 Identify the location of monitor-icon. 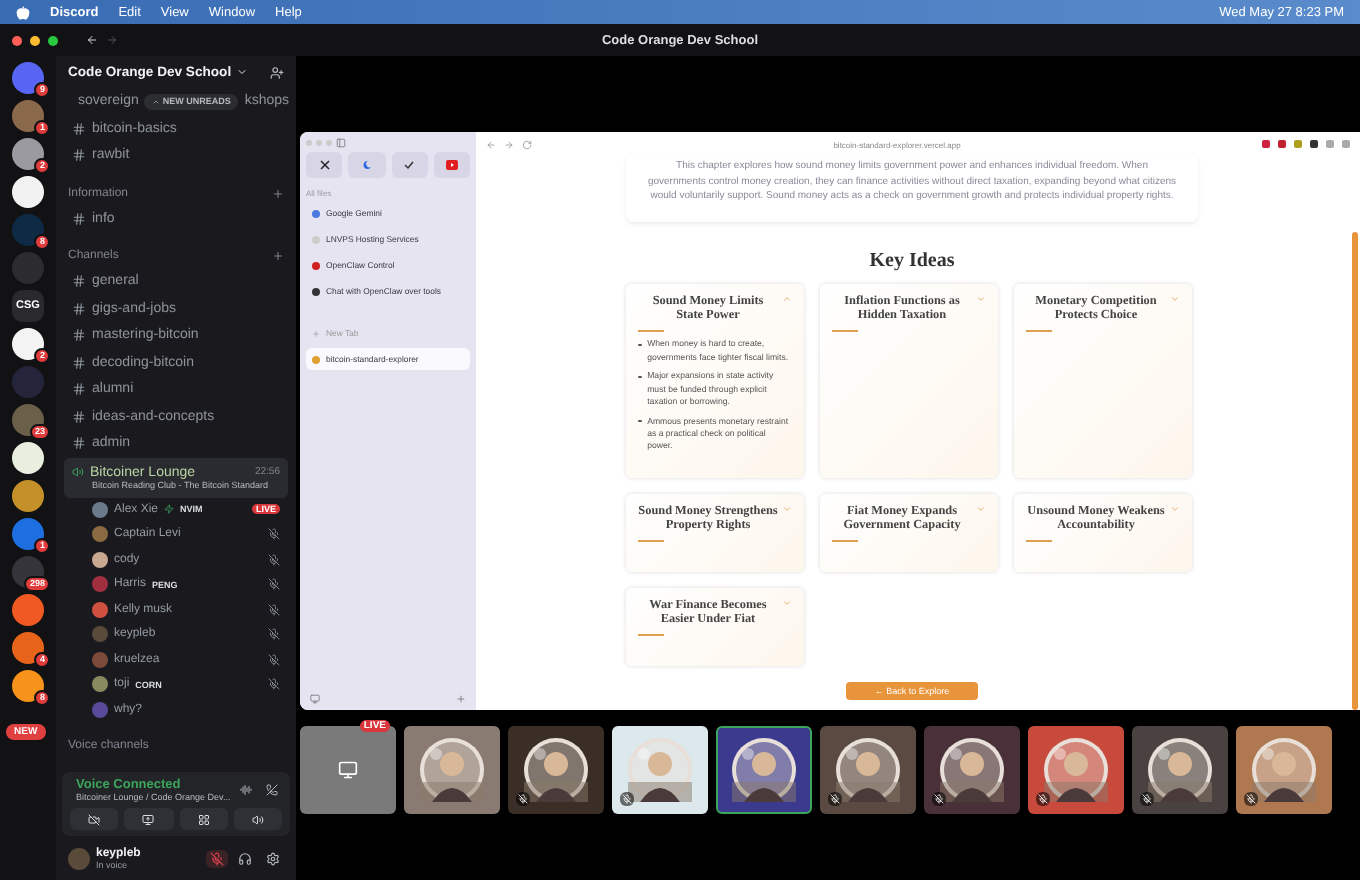
(348, 770).